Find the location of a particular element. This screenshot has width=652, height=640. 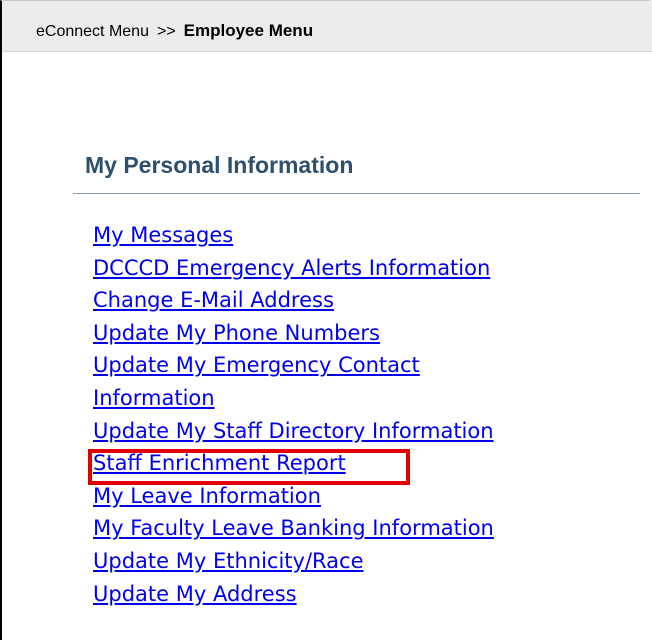

list-item: Update My Phone Numbers is located at coordinates (293, 333).